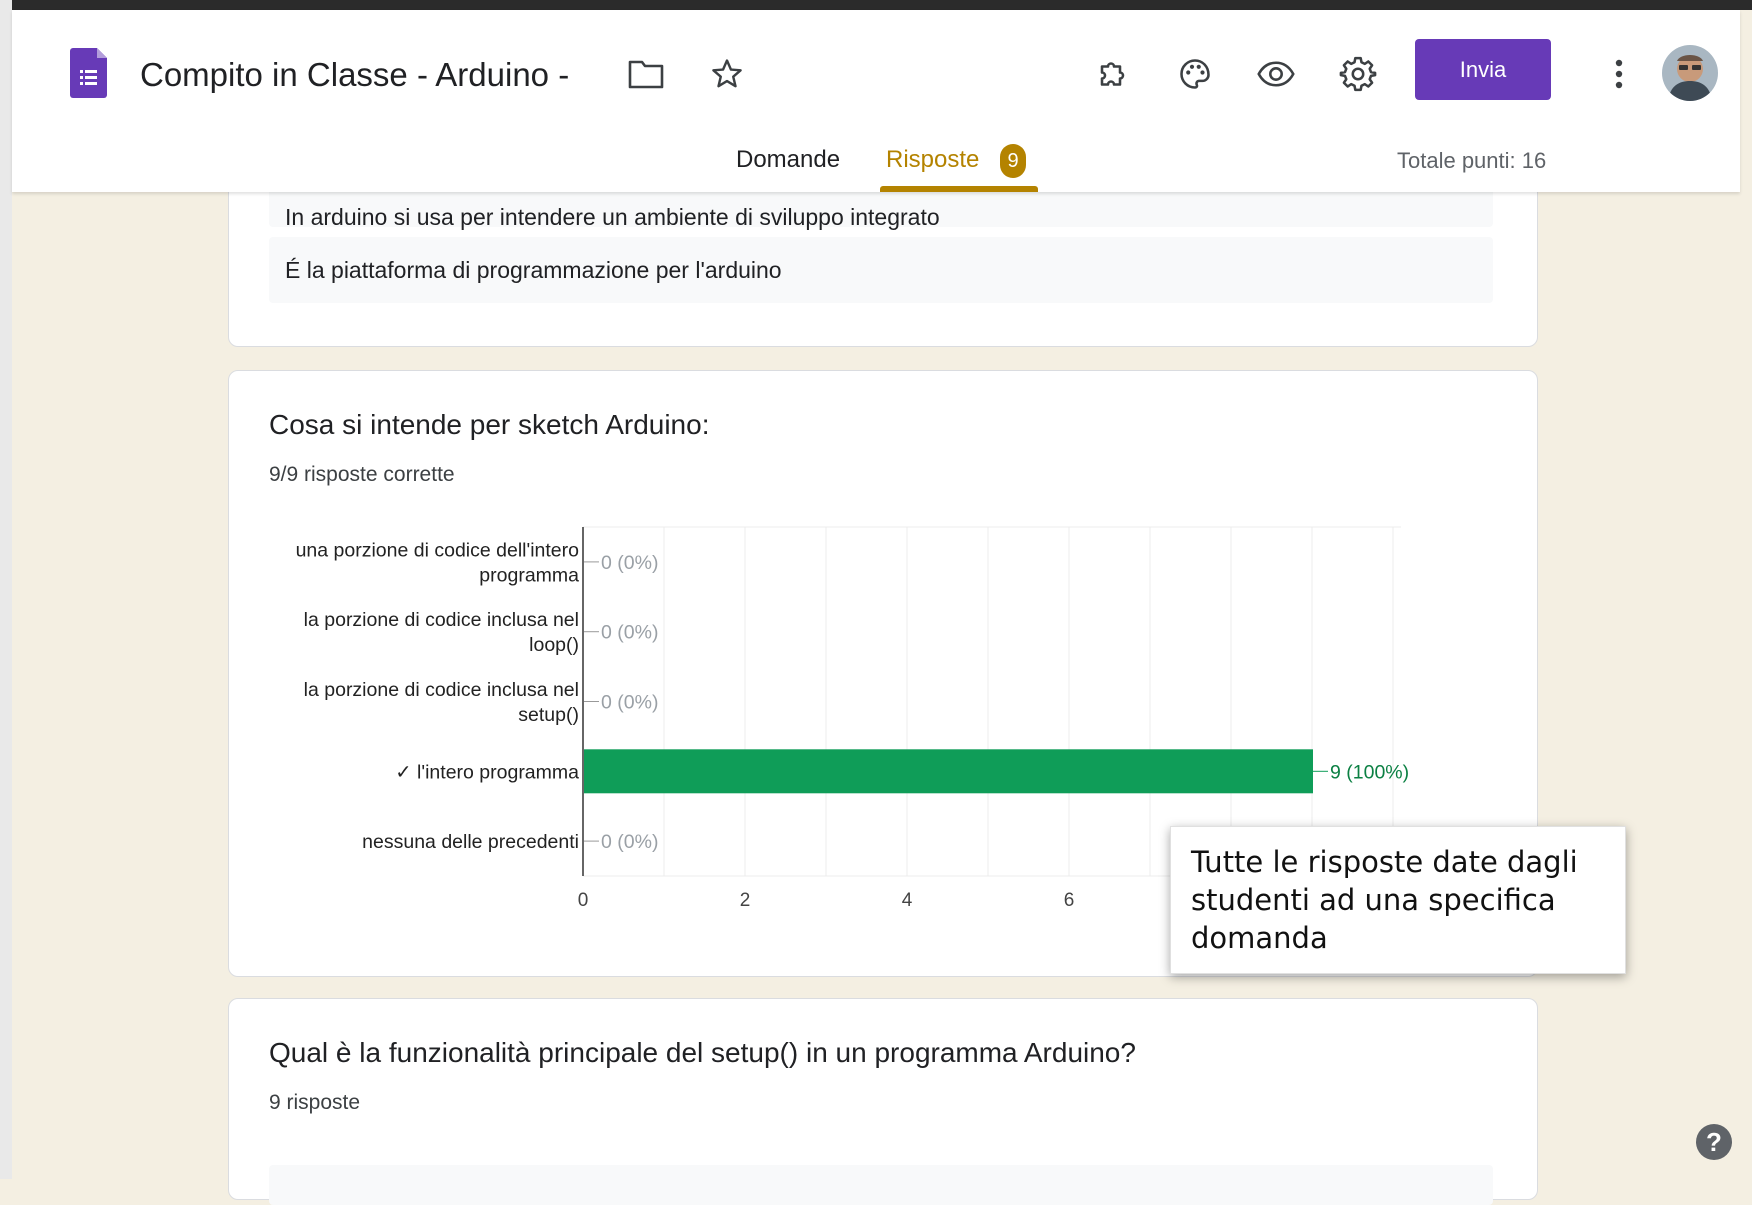  Describe the element at coordinates (438, 550) in the screenshot. I see `category-label: una porzione di codice dell'intero` at that location.